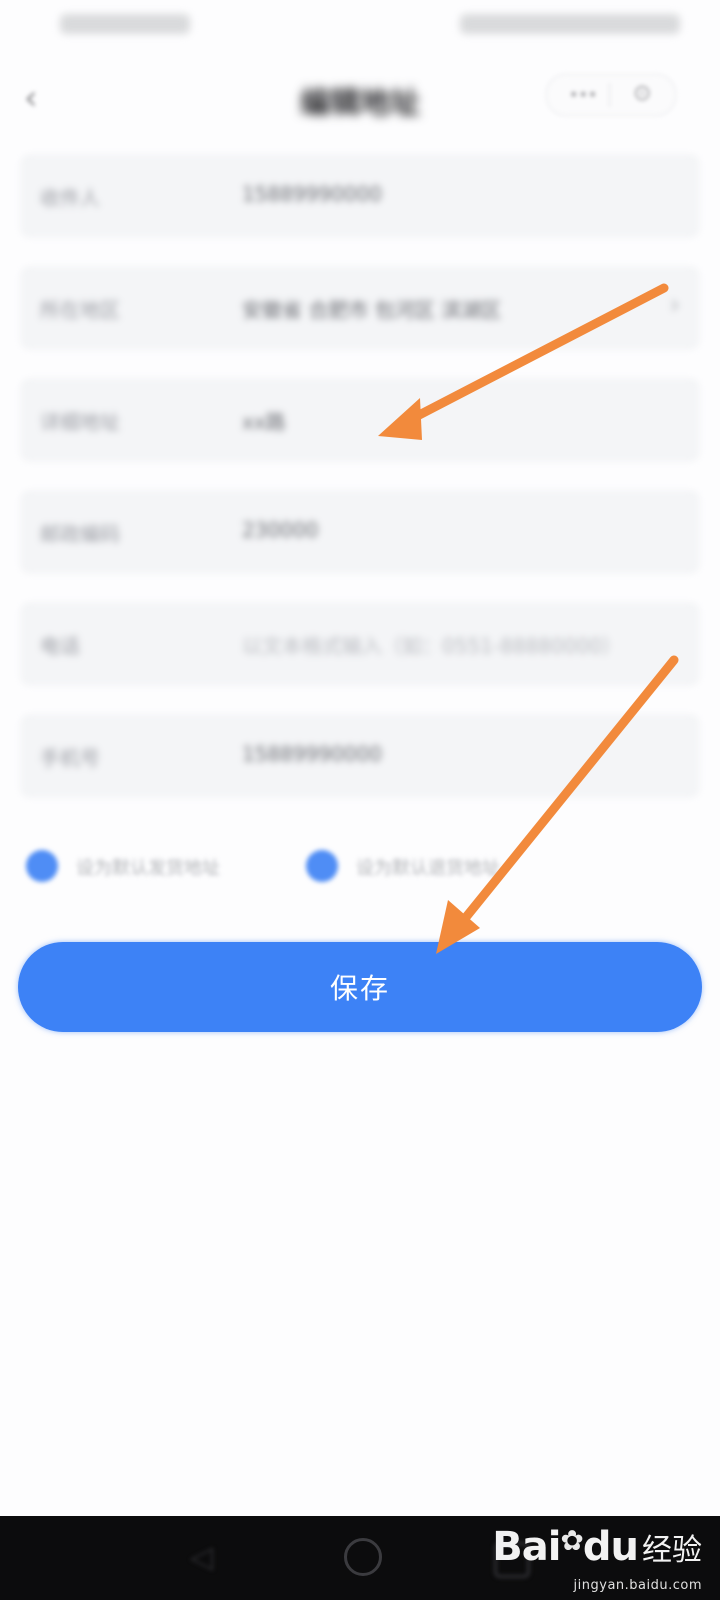 This screenshot has width=720, height=1600. Describe the element at coordinates (428, 868) in the screenshot. I see `checkbox-label: 设为默认退货地址` at that location.